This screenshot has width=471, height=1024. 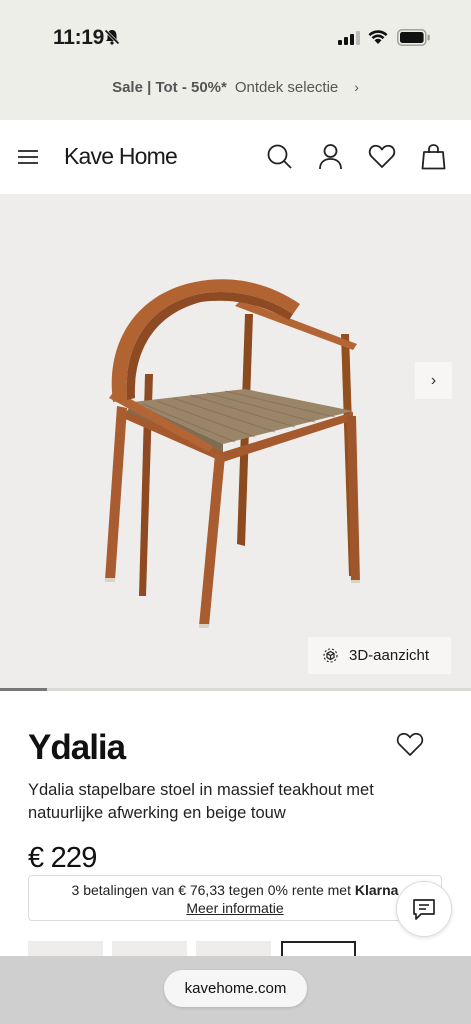 I want to click on product-price: € 229, so click(x=62, y=858).